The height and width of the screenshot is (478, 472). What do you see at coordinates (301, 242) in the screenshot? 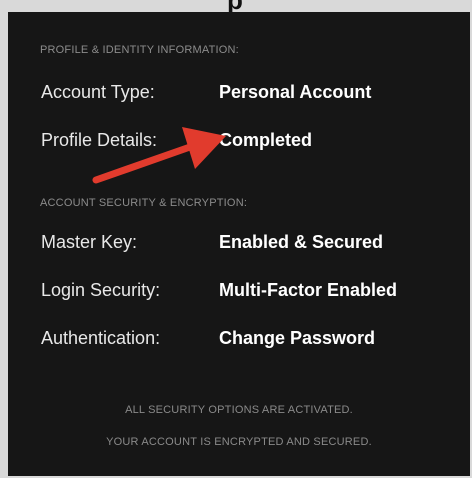
I see `master-key-value: Enabled & Secured` at bounding box center [301, 242].